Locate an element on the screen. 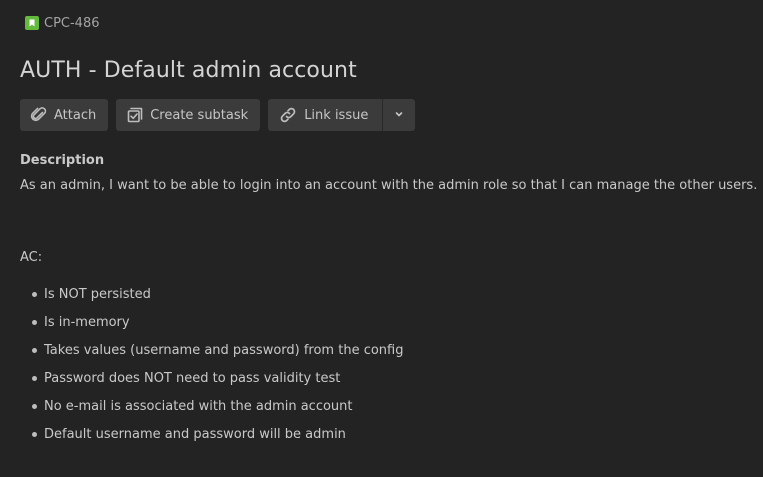  chevron-down-icon is located at coordinates (399, 115).